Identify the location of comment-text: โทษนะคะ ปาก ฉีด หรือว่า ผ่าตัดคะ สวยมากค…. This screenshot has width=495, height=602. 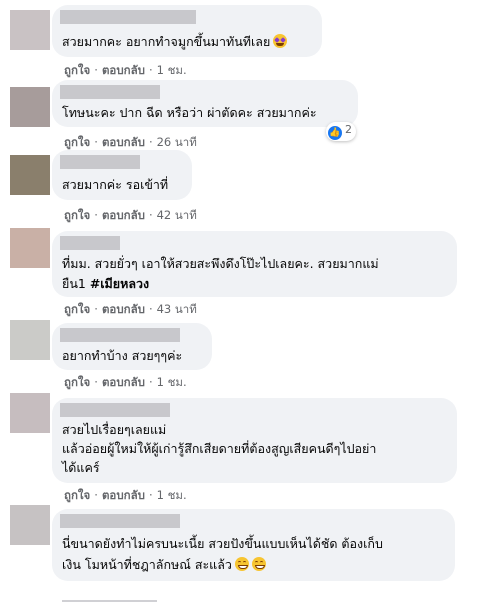
(189, 112).